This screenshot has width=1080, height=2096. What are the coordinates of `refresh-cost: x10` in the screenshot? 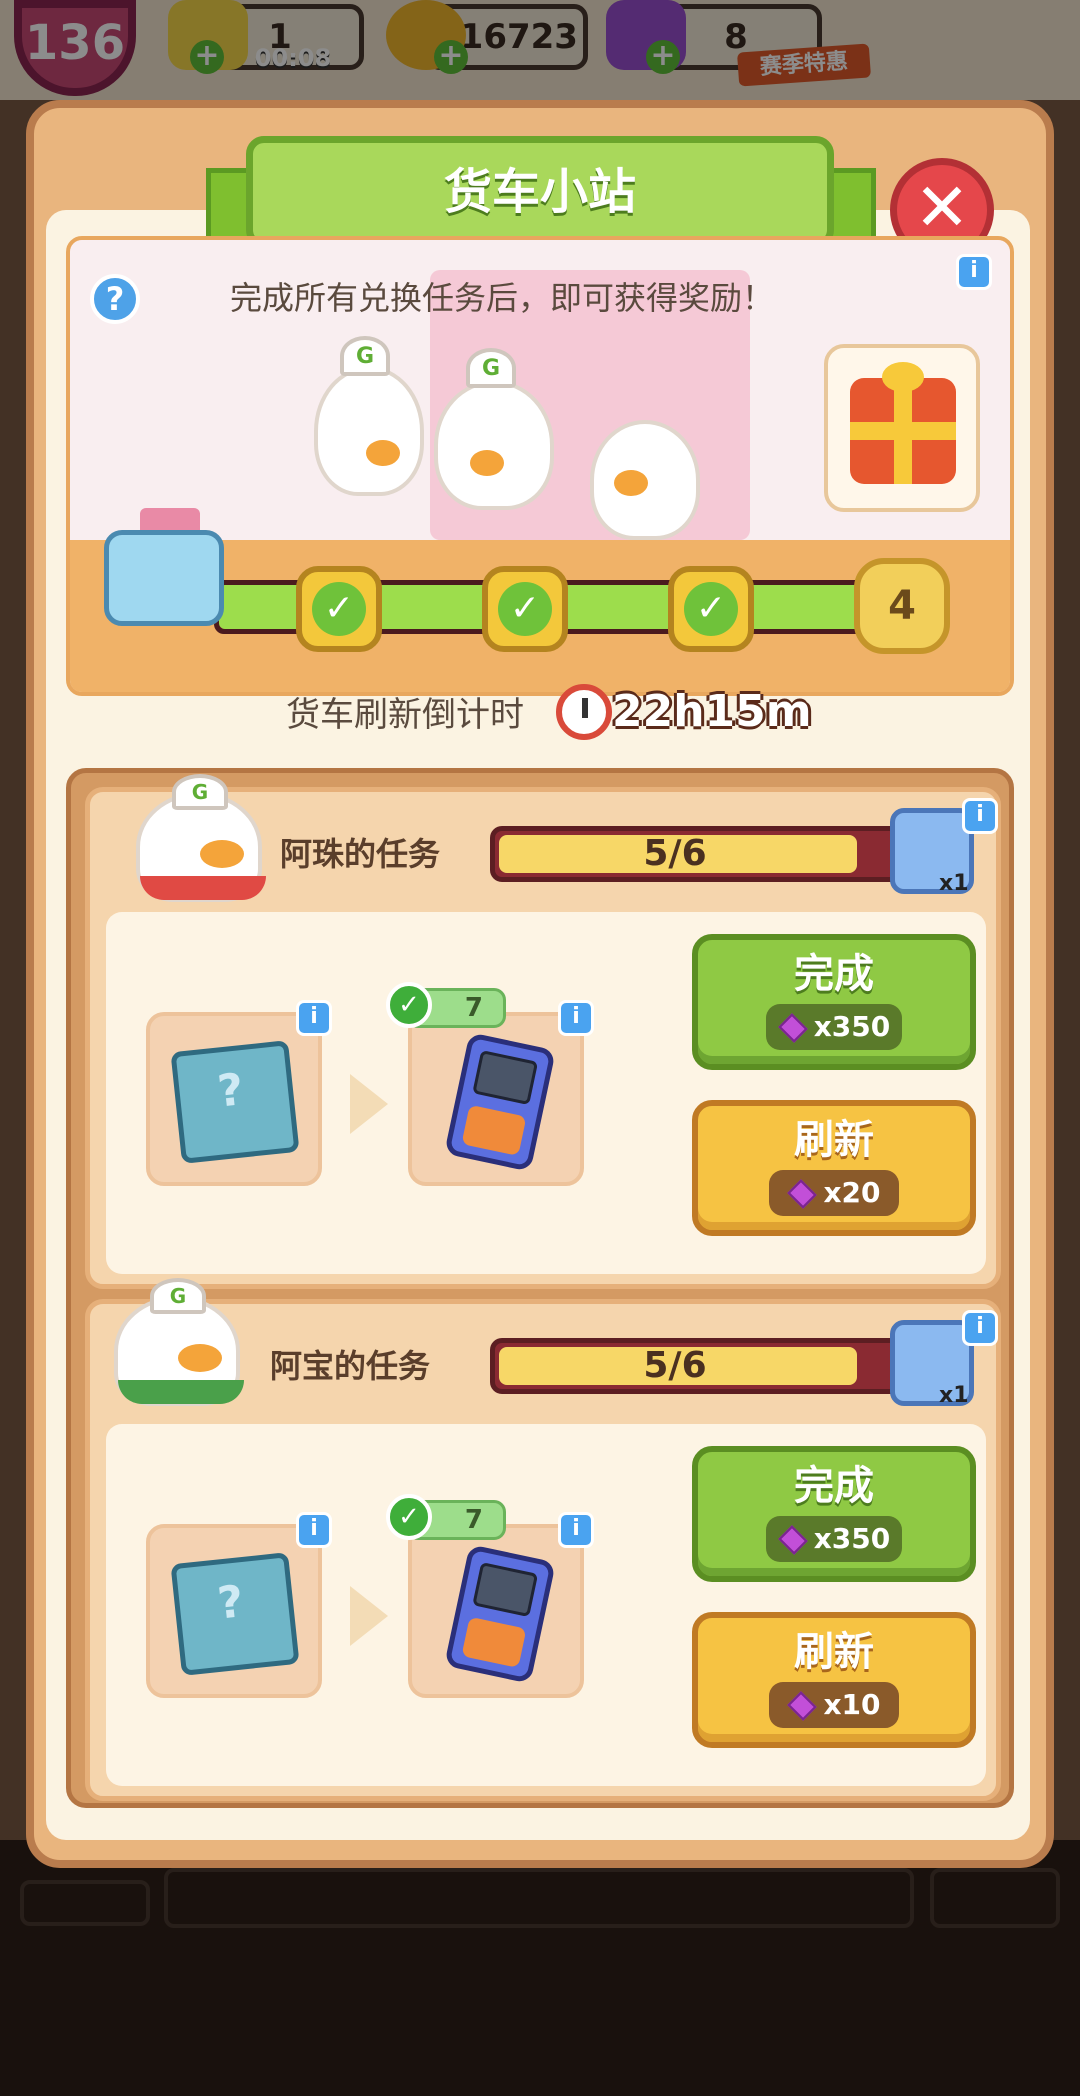 It's located at (834, 1705).